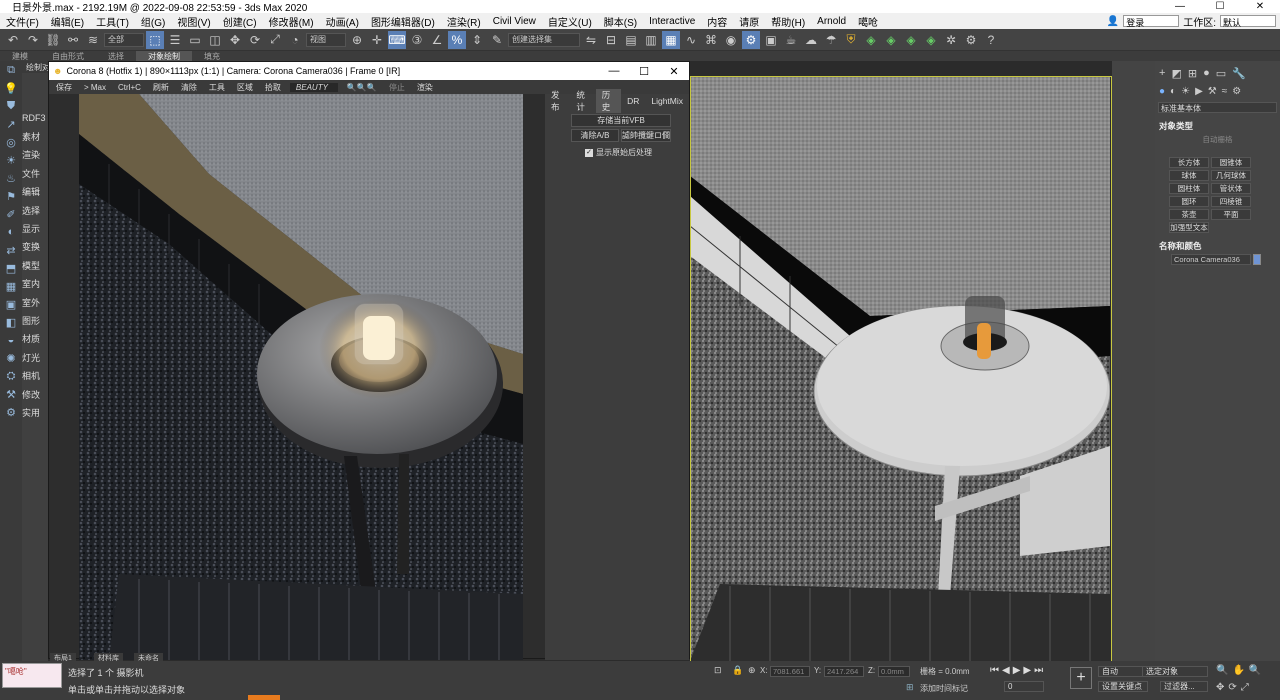 Image resolution: width=1280 pixels, height=700 pixels. Describe the element at coordinates (1162, 91) in the screenshot. I see `geometry-icon: ●` at that location.